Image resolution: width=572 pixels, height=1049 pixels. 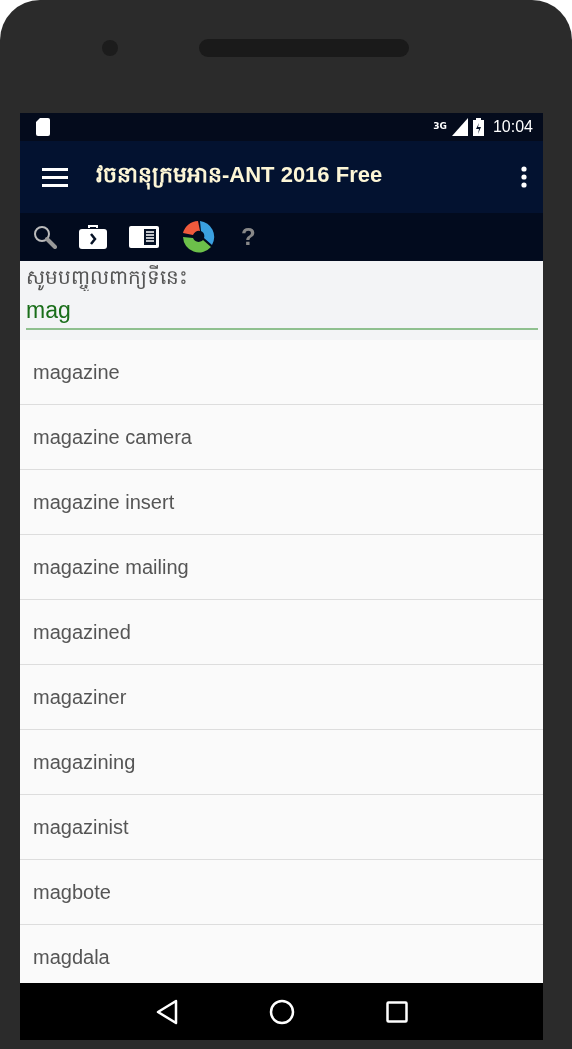 I want to click on result-item: magazinist, so click(x=281, y=827).